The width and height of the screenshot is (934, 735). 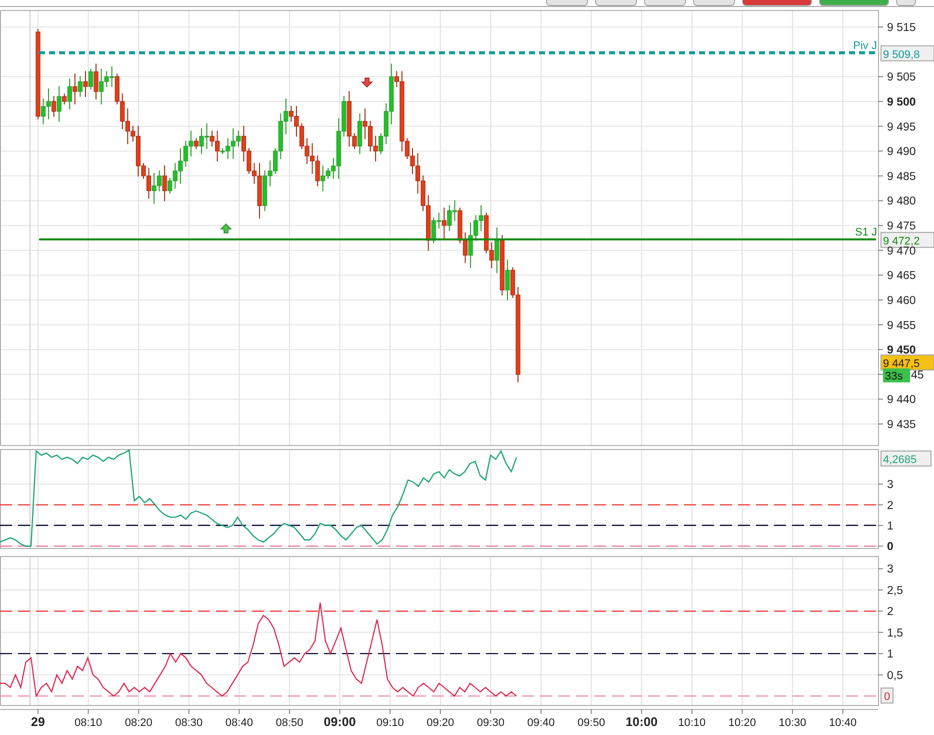 I want to click on time-label: 09:30, so click(x=490, y=723).